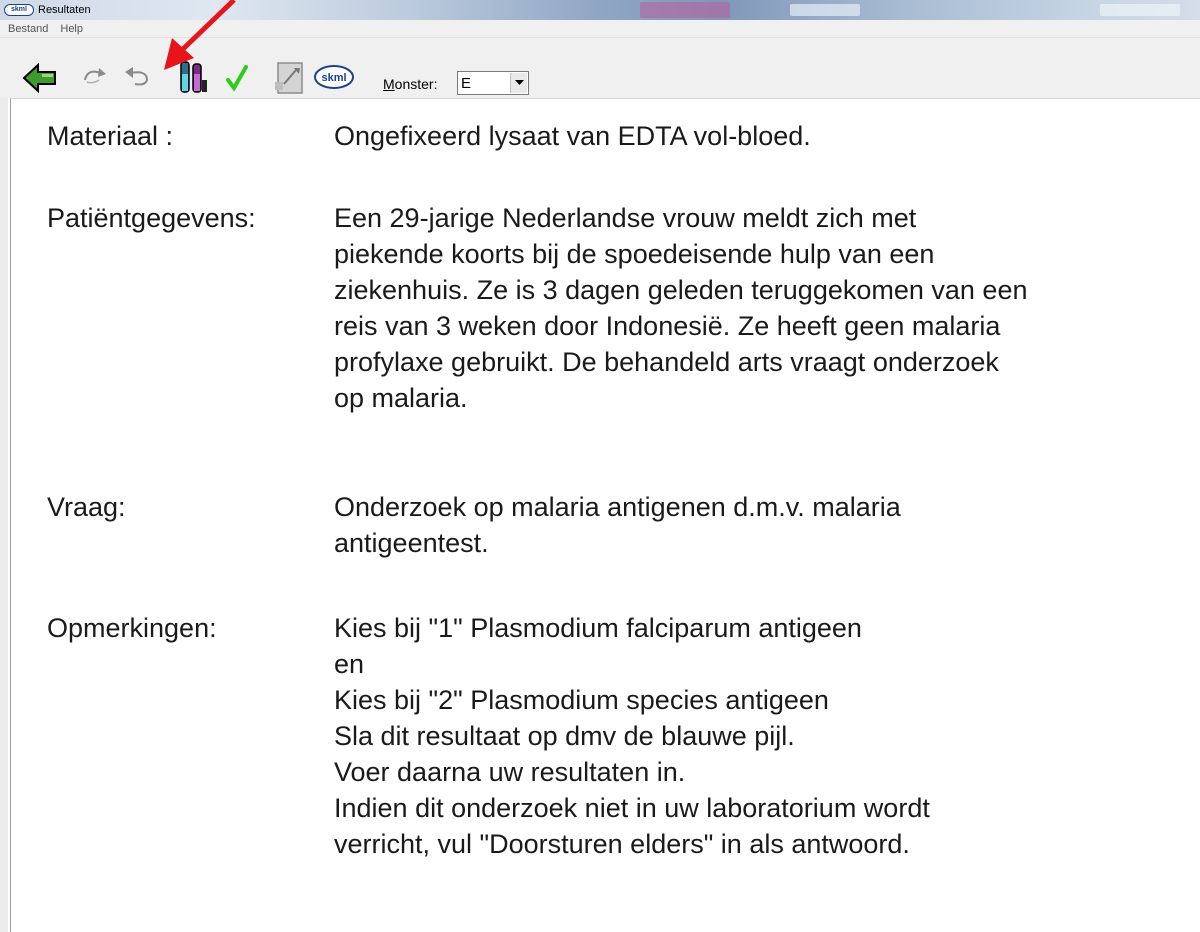 This screenshot has height=932, width=1200. I want to click on text-line: en, so click(349, 664).